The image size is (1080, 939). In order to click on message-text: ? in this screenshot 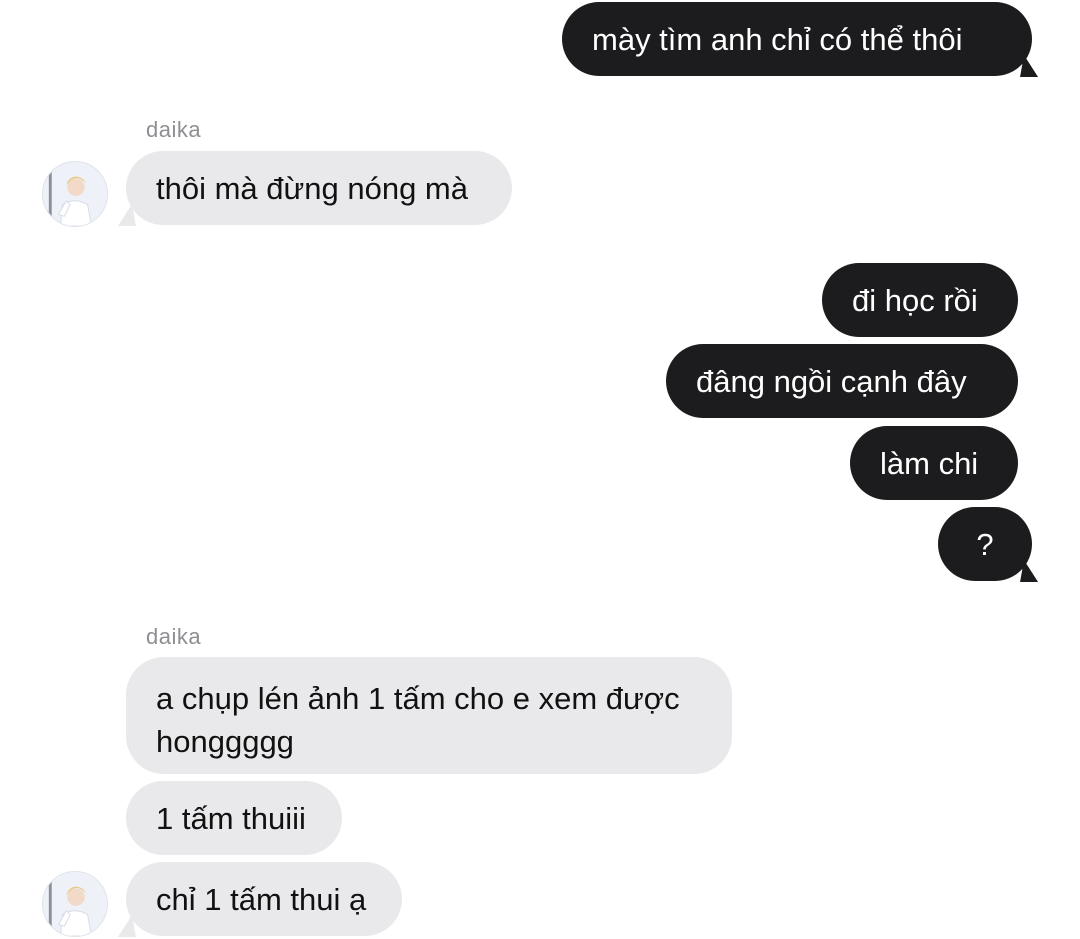, I will do `click(985, 544)`.